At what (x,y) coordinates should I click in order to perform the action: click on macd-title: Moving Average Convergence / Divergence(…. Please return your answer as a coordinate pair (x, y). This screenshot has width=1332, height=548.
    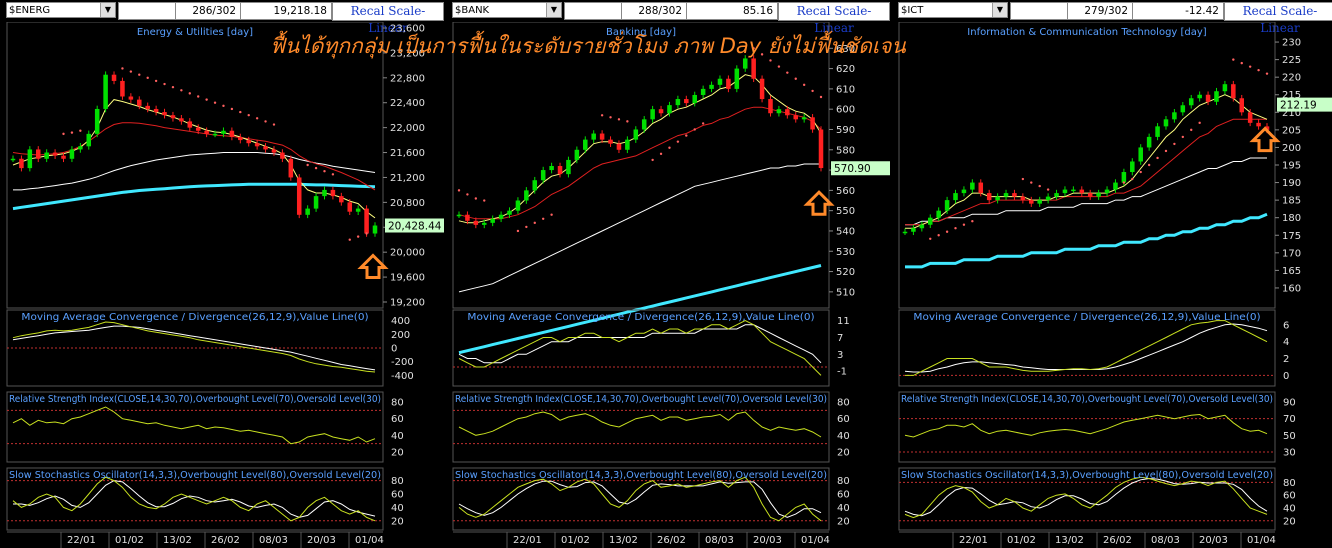
    Looking at the image, I should click on (1086, 317).